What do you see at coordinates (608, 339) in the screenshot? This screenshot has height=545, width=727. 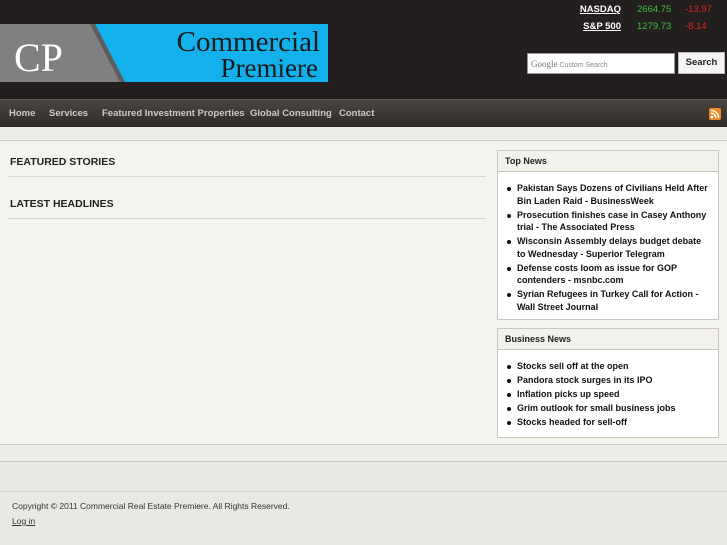 I see `widget-title: Business News` at bounding box center [608, 339].